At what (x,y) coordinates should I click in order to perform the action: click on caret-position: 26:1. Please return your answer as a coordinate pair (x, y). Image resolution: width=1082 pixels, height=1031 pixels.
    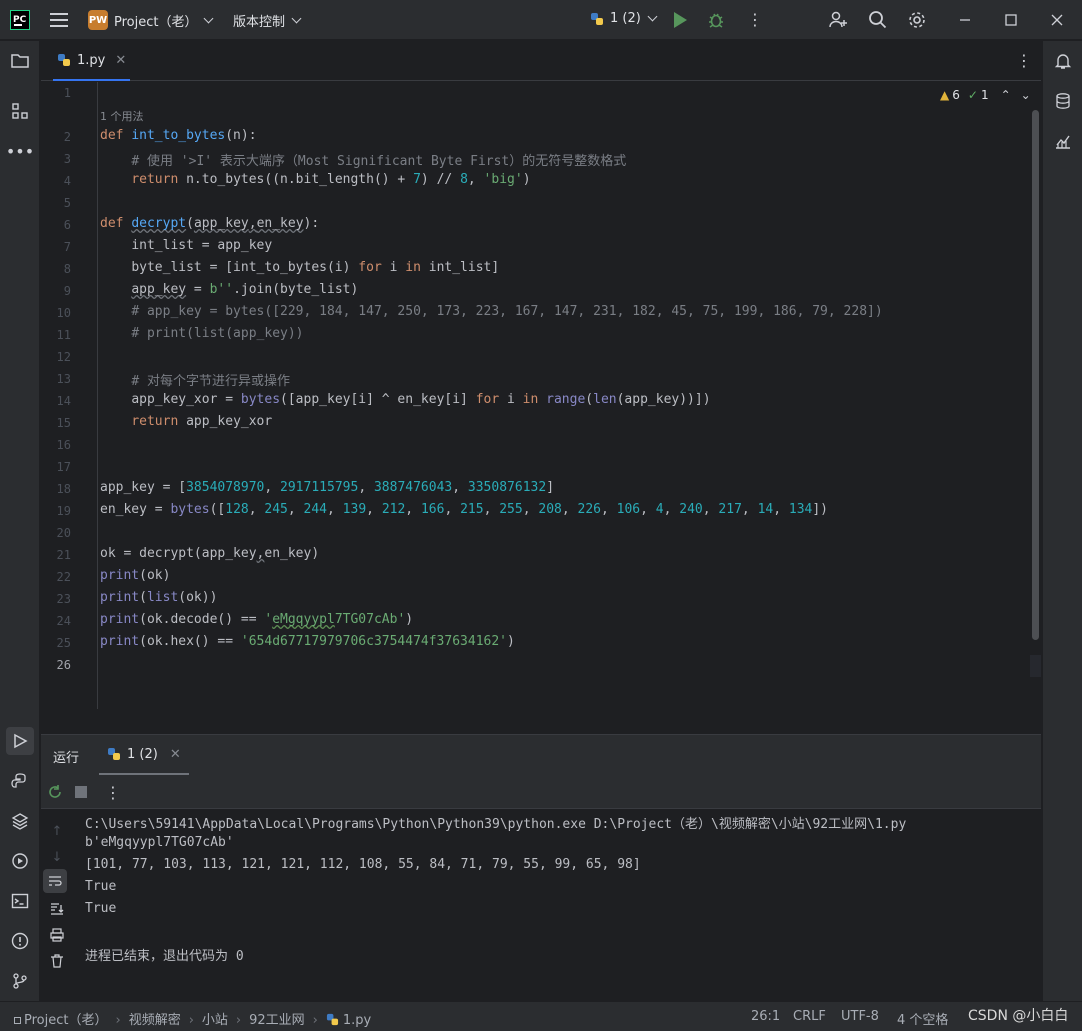
    Looking at the image, I should click on (765, 1016).